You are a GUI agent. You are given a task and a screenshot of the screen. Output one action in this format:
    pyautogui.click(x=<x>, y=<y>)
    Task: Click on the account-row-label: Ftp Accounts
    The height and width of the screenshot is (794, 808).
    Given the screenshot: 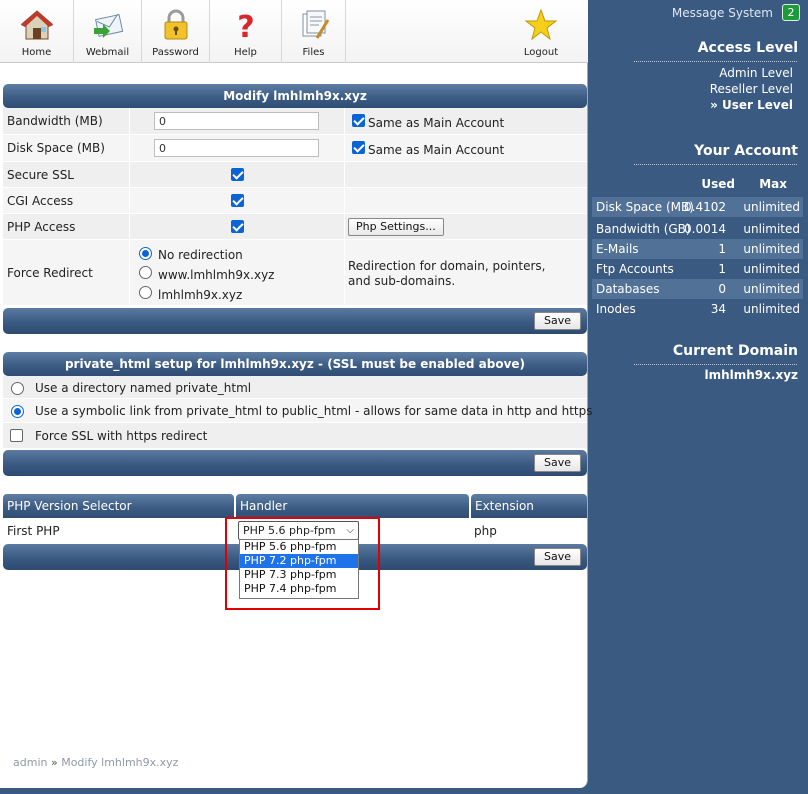 What is the action you would take?
    pyautogui.click(x=635, y=269)
    